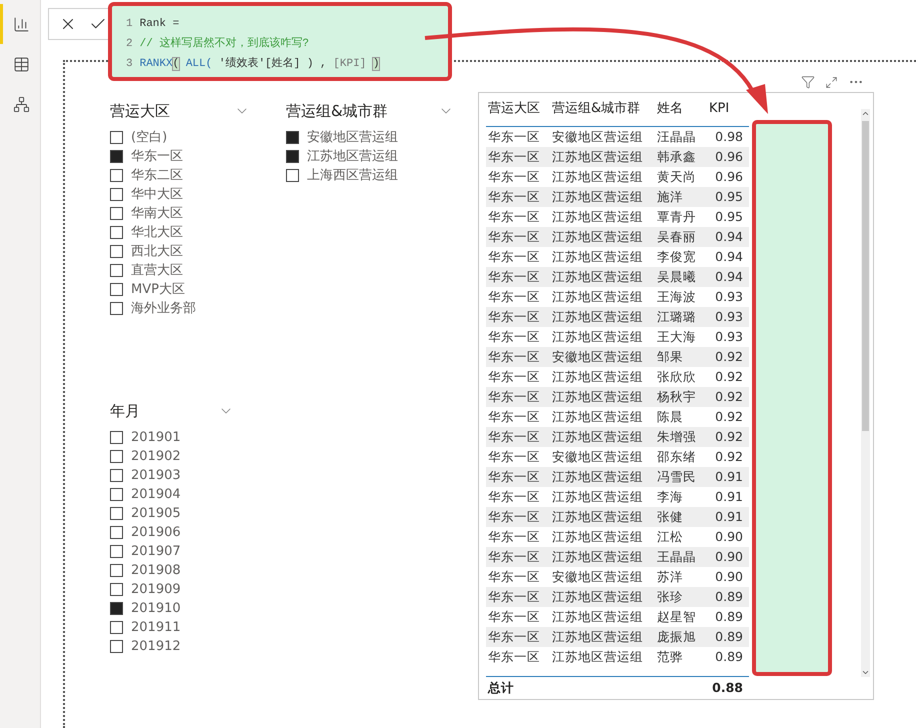 The height and width of the screenshot is (728, 916). I want to click on slicer-item-label: 华南大区, so click(157, 214).